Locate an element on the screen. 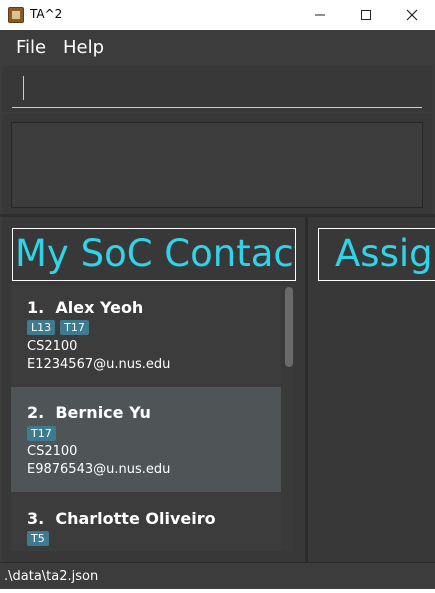 This screenshot has width=435, height=593. maximize-icon is located at coordinates (366, 15).